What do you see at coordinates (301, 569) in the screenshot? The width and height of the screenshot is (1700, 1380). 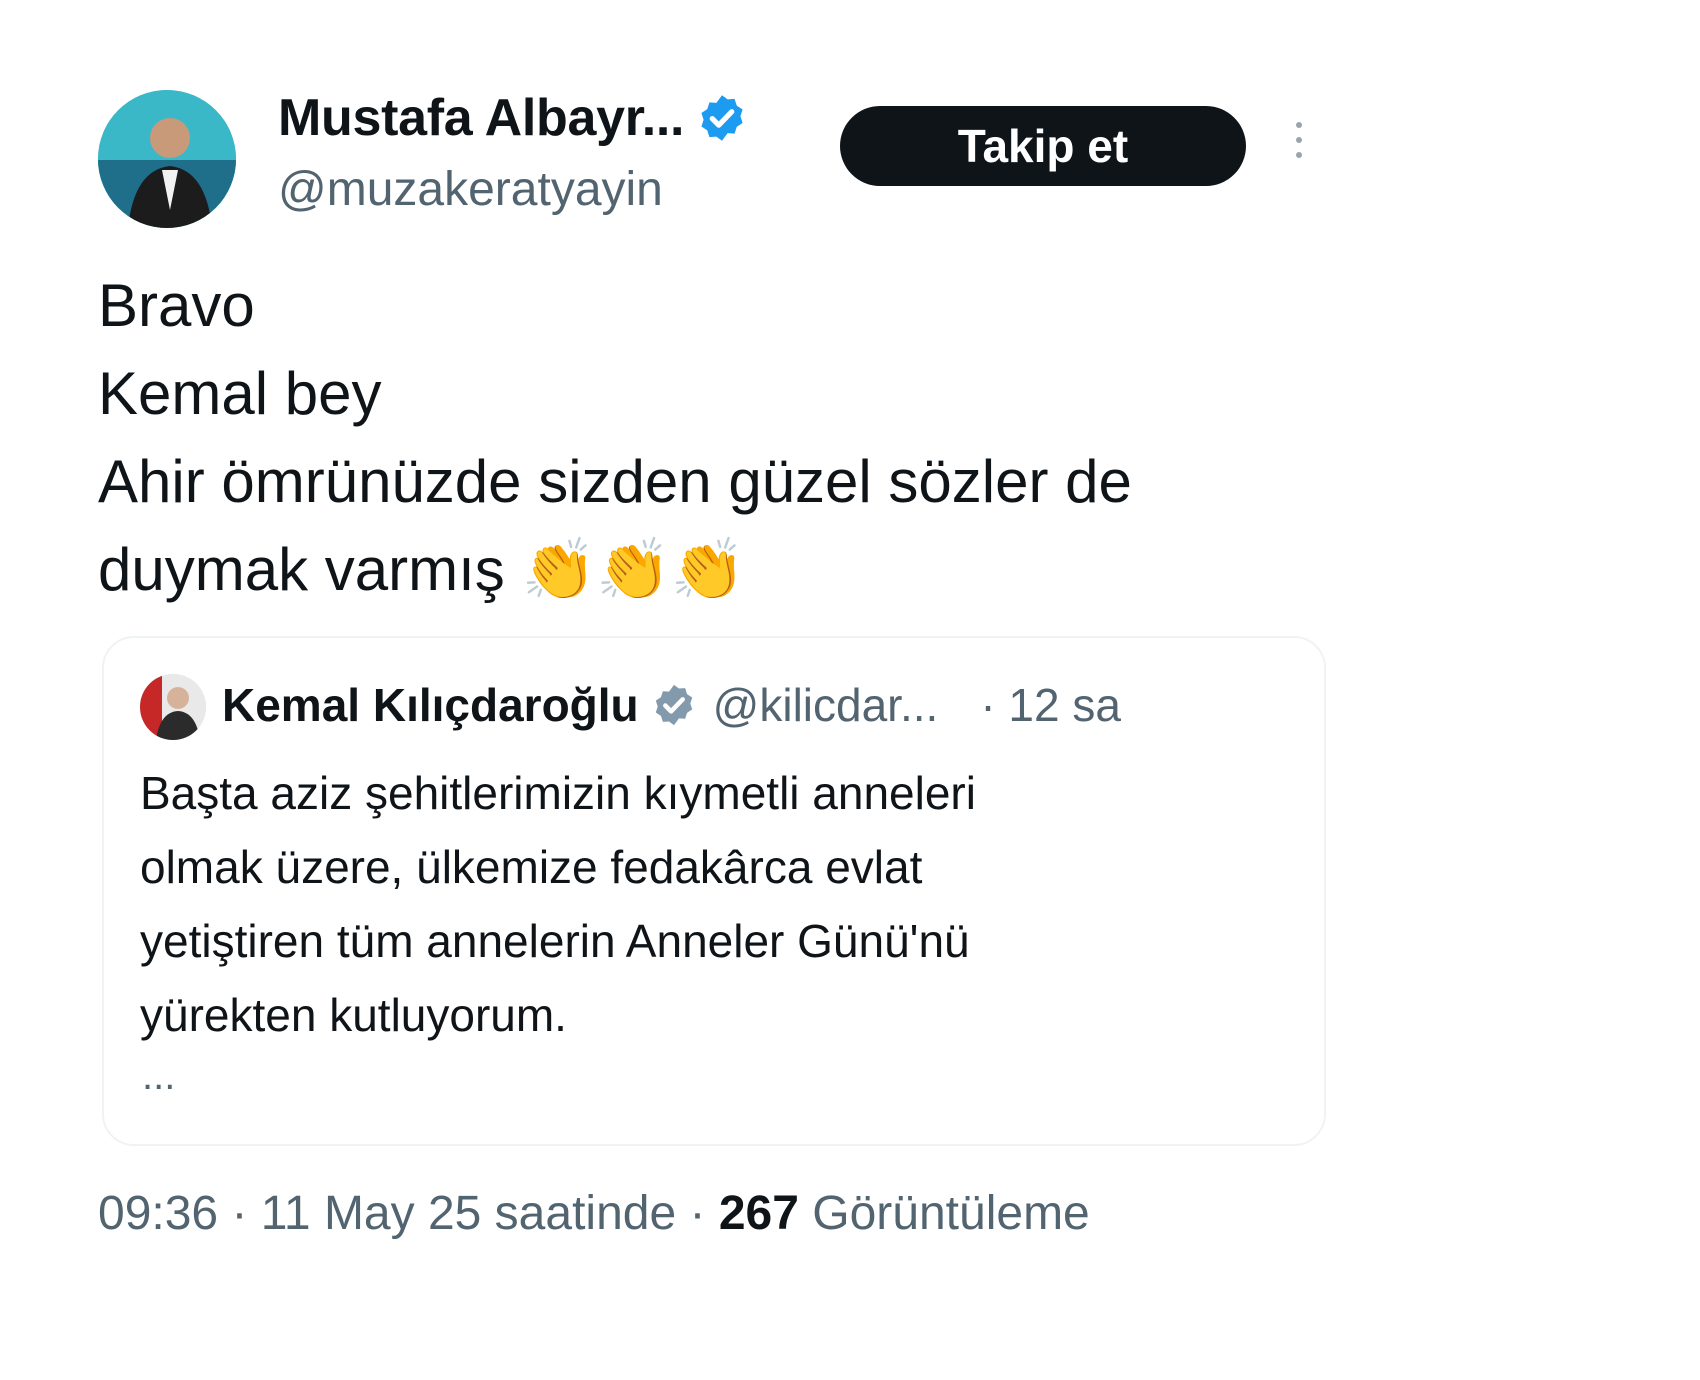 I see `tweet-text-line: duymak varmış` at bounding box center [301, 569].